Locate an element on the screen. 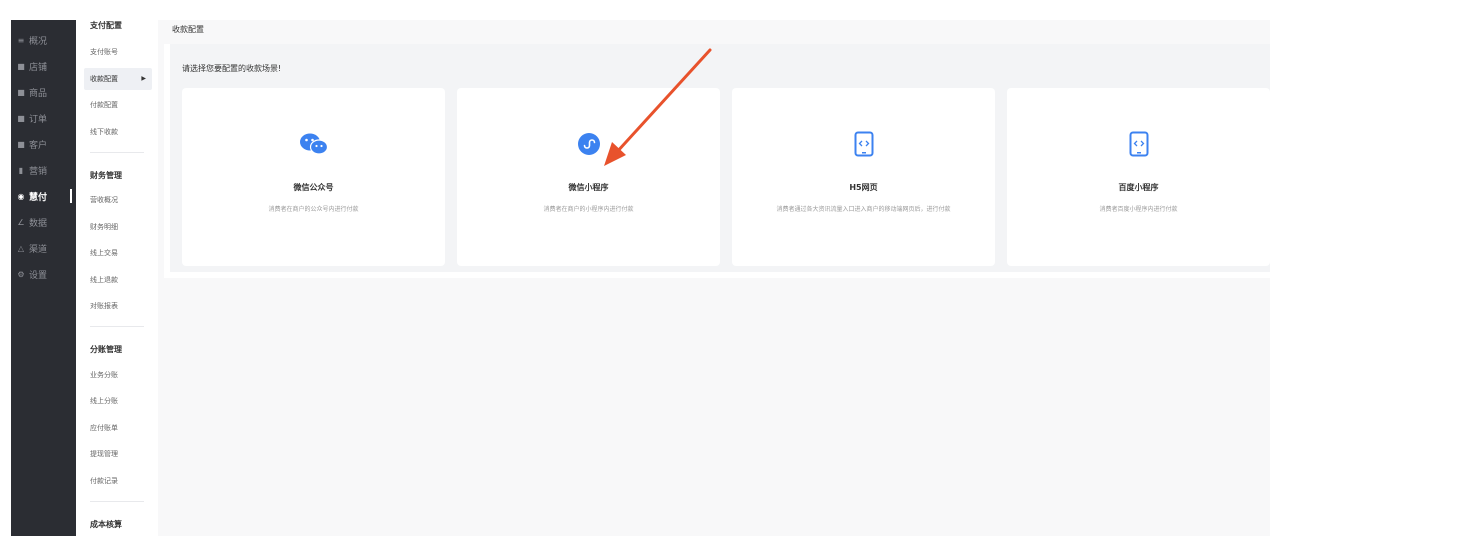 The height and width of the screenshot is (546, 1474). nav-item-orders: ■ 订单 is located at coordinates (43, 118).